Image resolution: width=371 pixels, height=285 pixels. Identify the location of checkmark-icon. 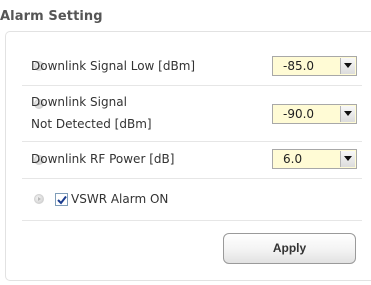
(62, 200).